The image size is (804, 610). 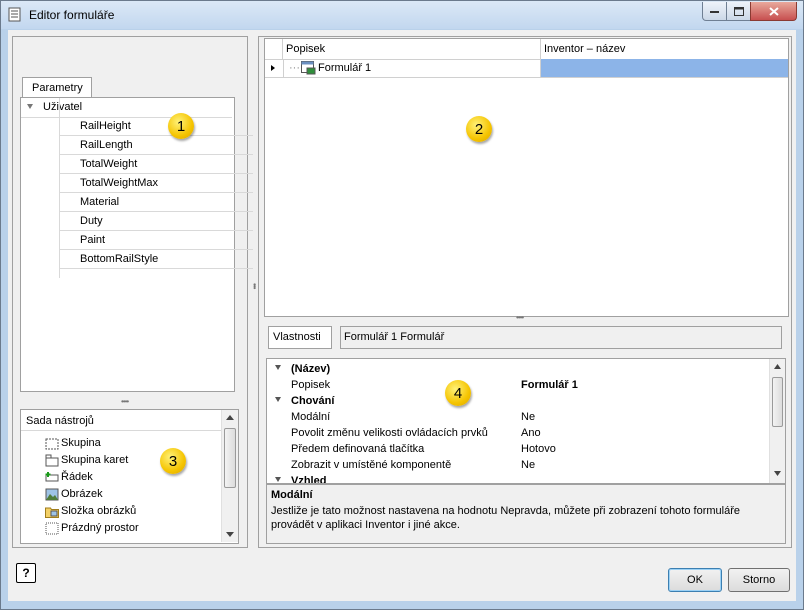 I want to click on row-icon, so click(x=52, y=476).